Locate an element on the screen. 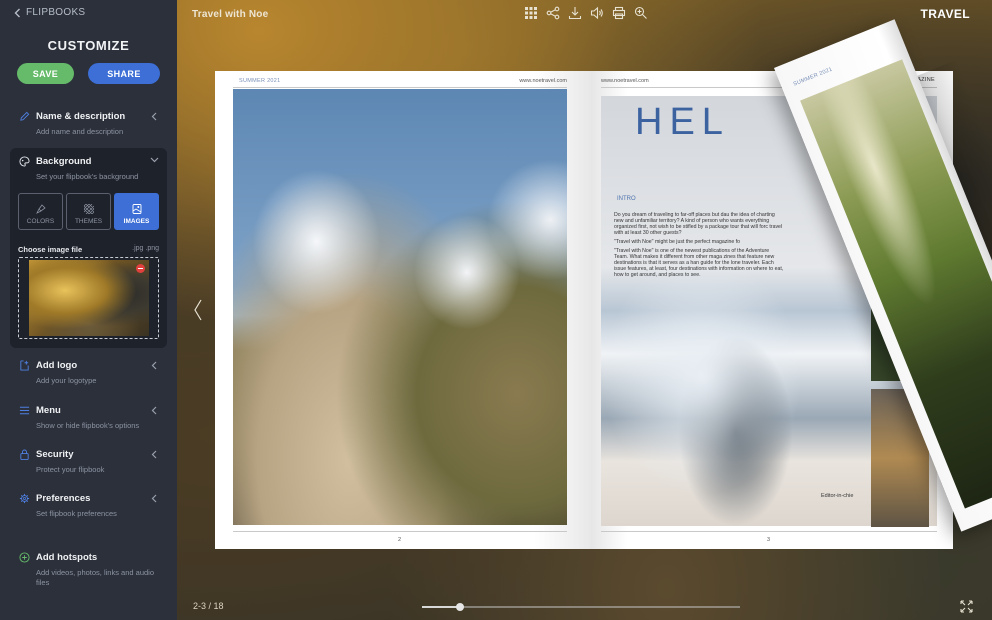 Image resolution: width=992 pixels, height=620 pixels. sidebar-item-description: Add your logotype is located at coordinates (66, 380).